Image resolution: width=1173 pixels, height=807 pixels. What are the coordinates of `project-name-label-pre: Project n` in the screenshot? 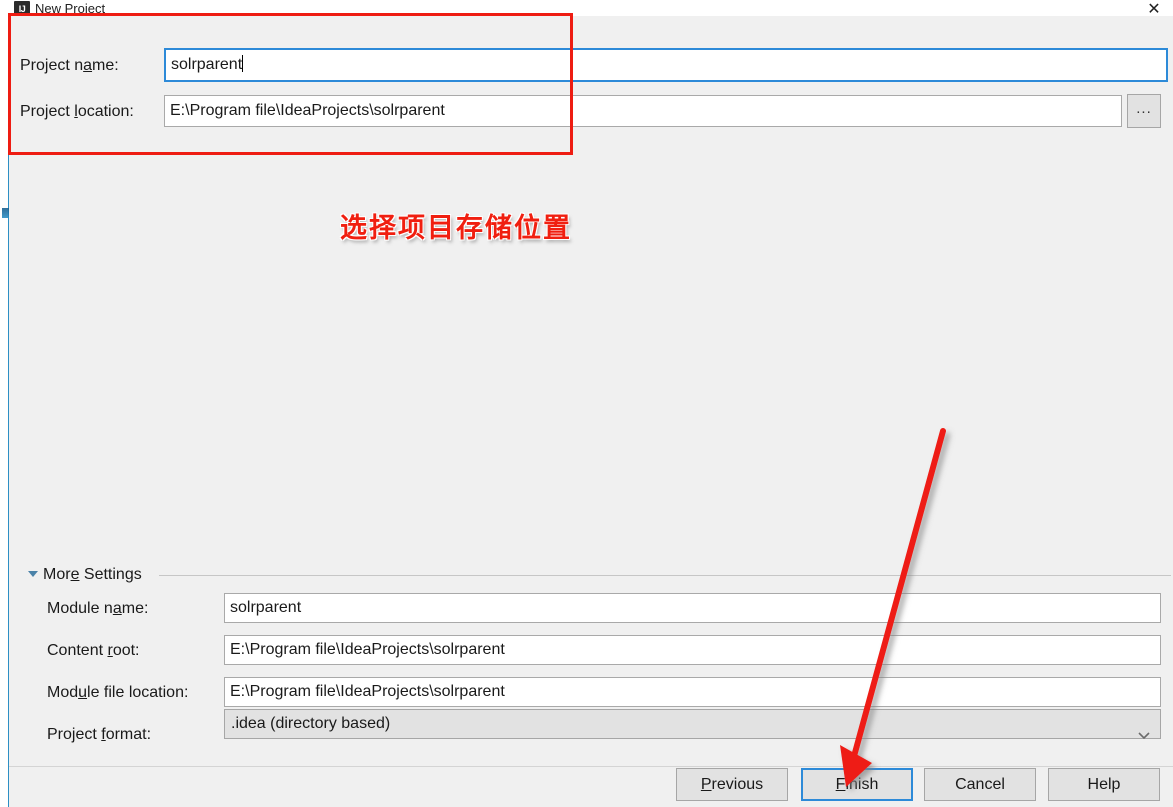 It's located at (52, 65).